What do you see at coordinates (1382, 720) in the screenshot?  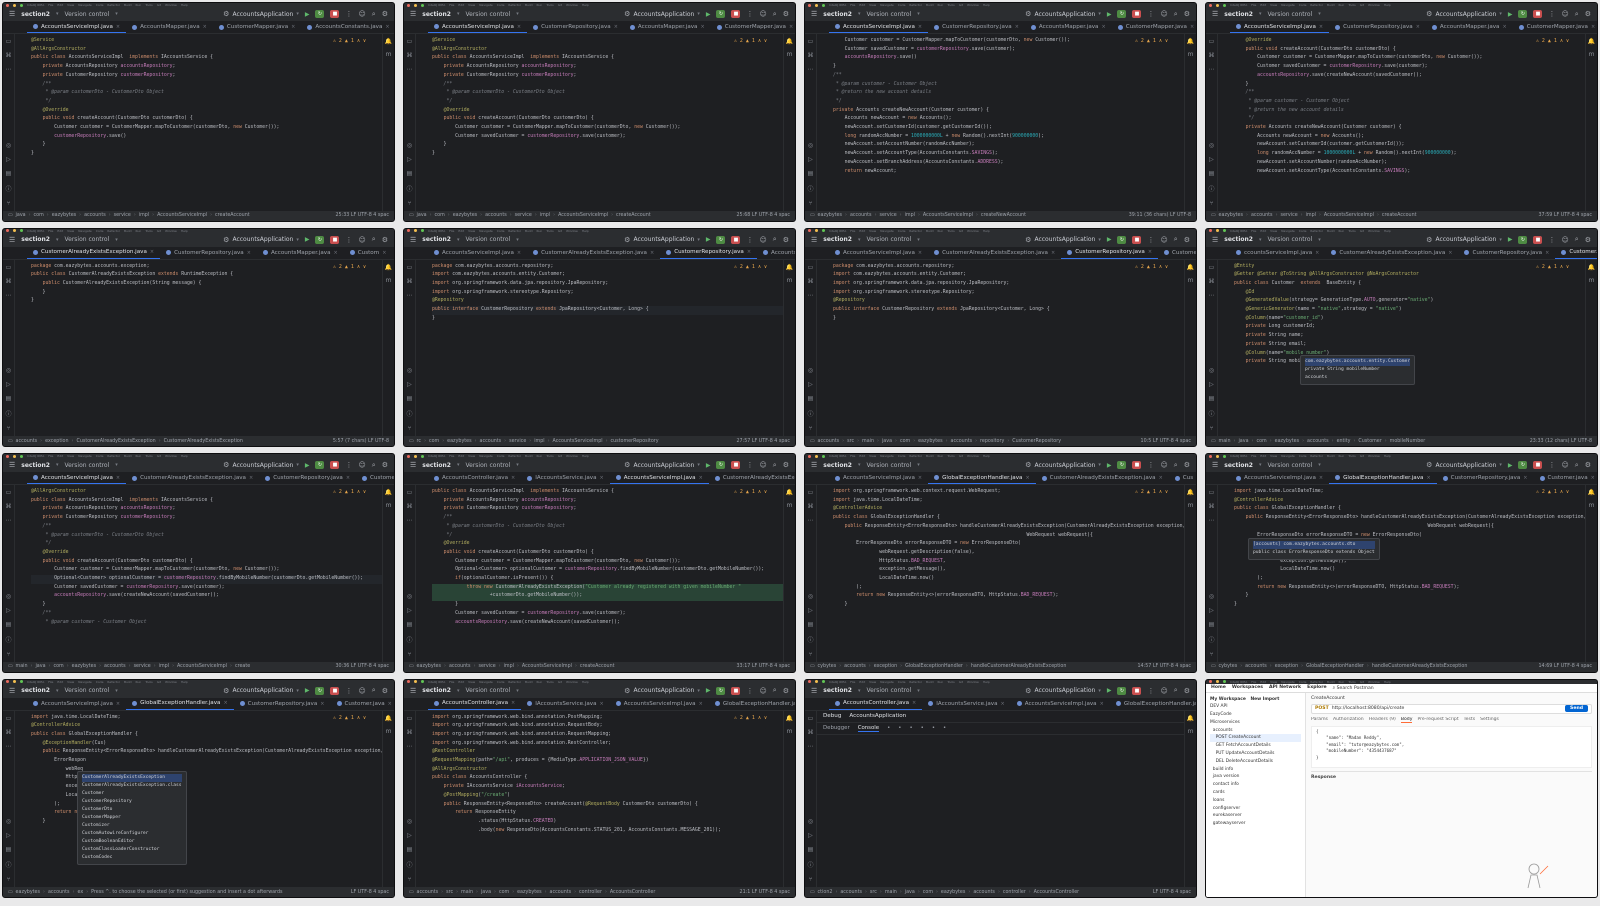 I see `request-subtab: Headers (9)` at bounding box center [1382, 720].